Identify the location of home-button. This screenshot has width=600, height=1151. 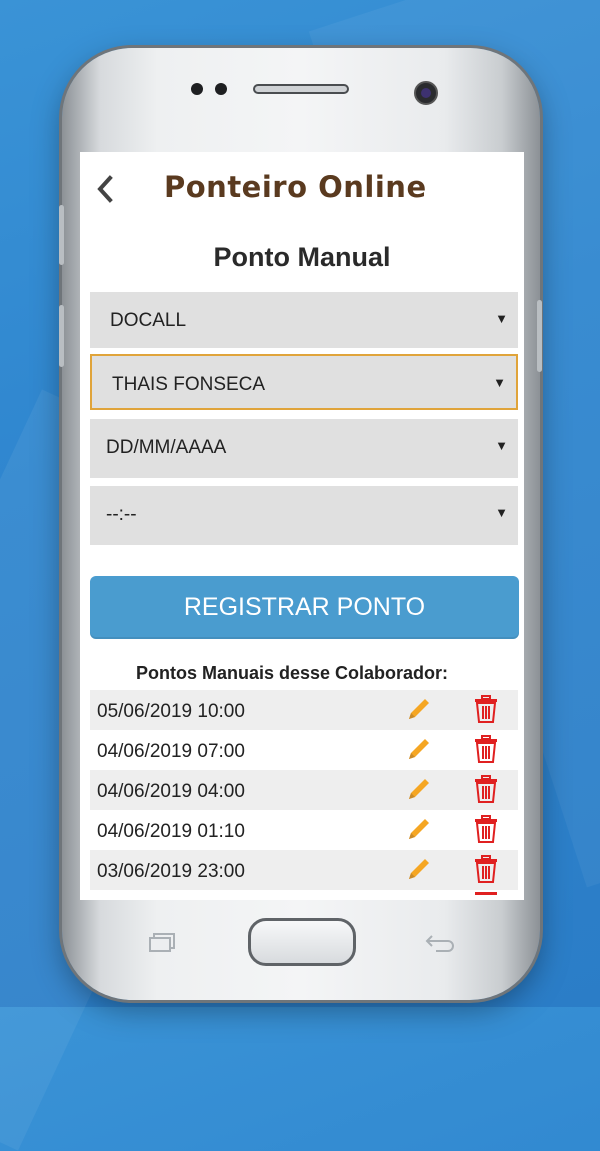
(302, 942).